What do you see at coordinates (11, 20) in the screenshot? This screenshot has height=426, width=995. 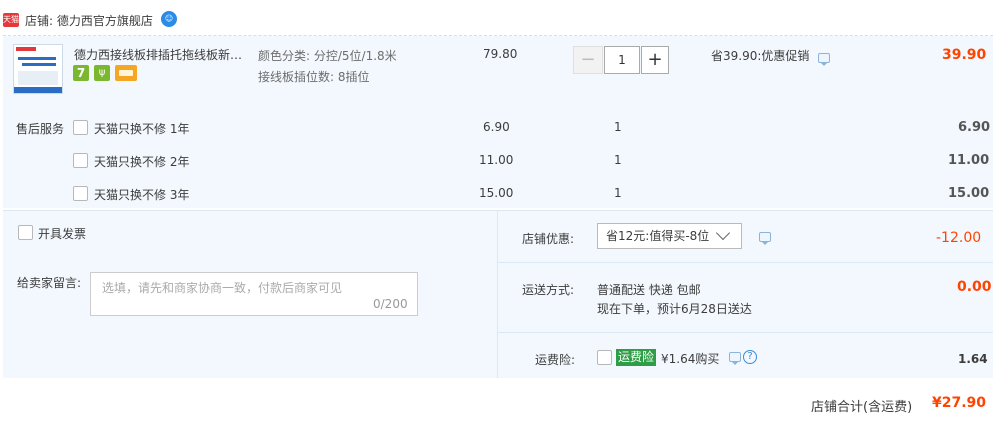 I see `tmall-icon: 天猫` at bounding box center [11, 20].